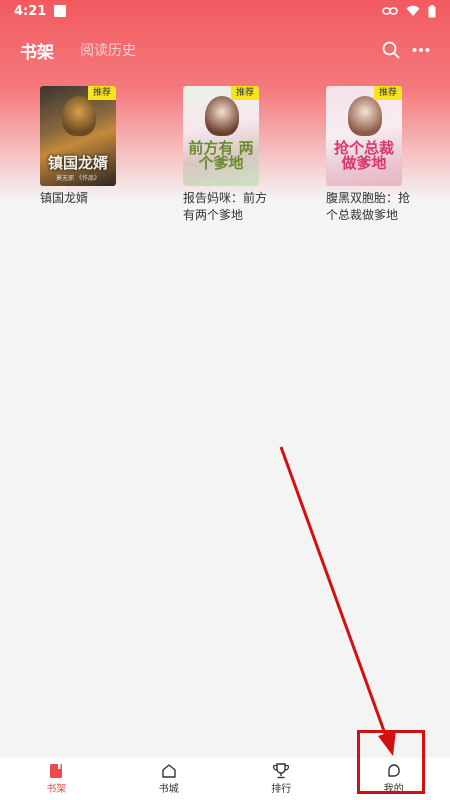 The height and width of the screenshot is (800, 450). What do you see at coordinates (225, 11) in the screenshot?
I see `status-bar: 4:21` at bounding box center [225, 11].